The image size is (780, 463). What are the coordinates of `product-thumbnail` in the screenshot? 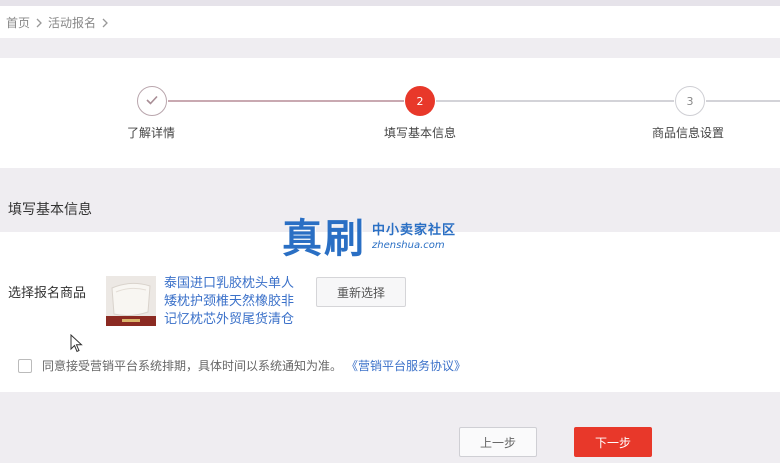 It's located at (131, 301).